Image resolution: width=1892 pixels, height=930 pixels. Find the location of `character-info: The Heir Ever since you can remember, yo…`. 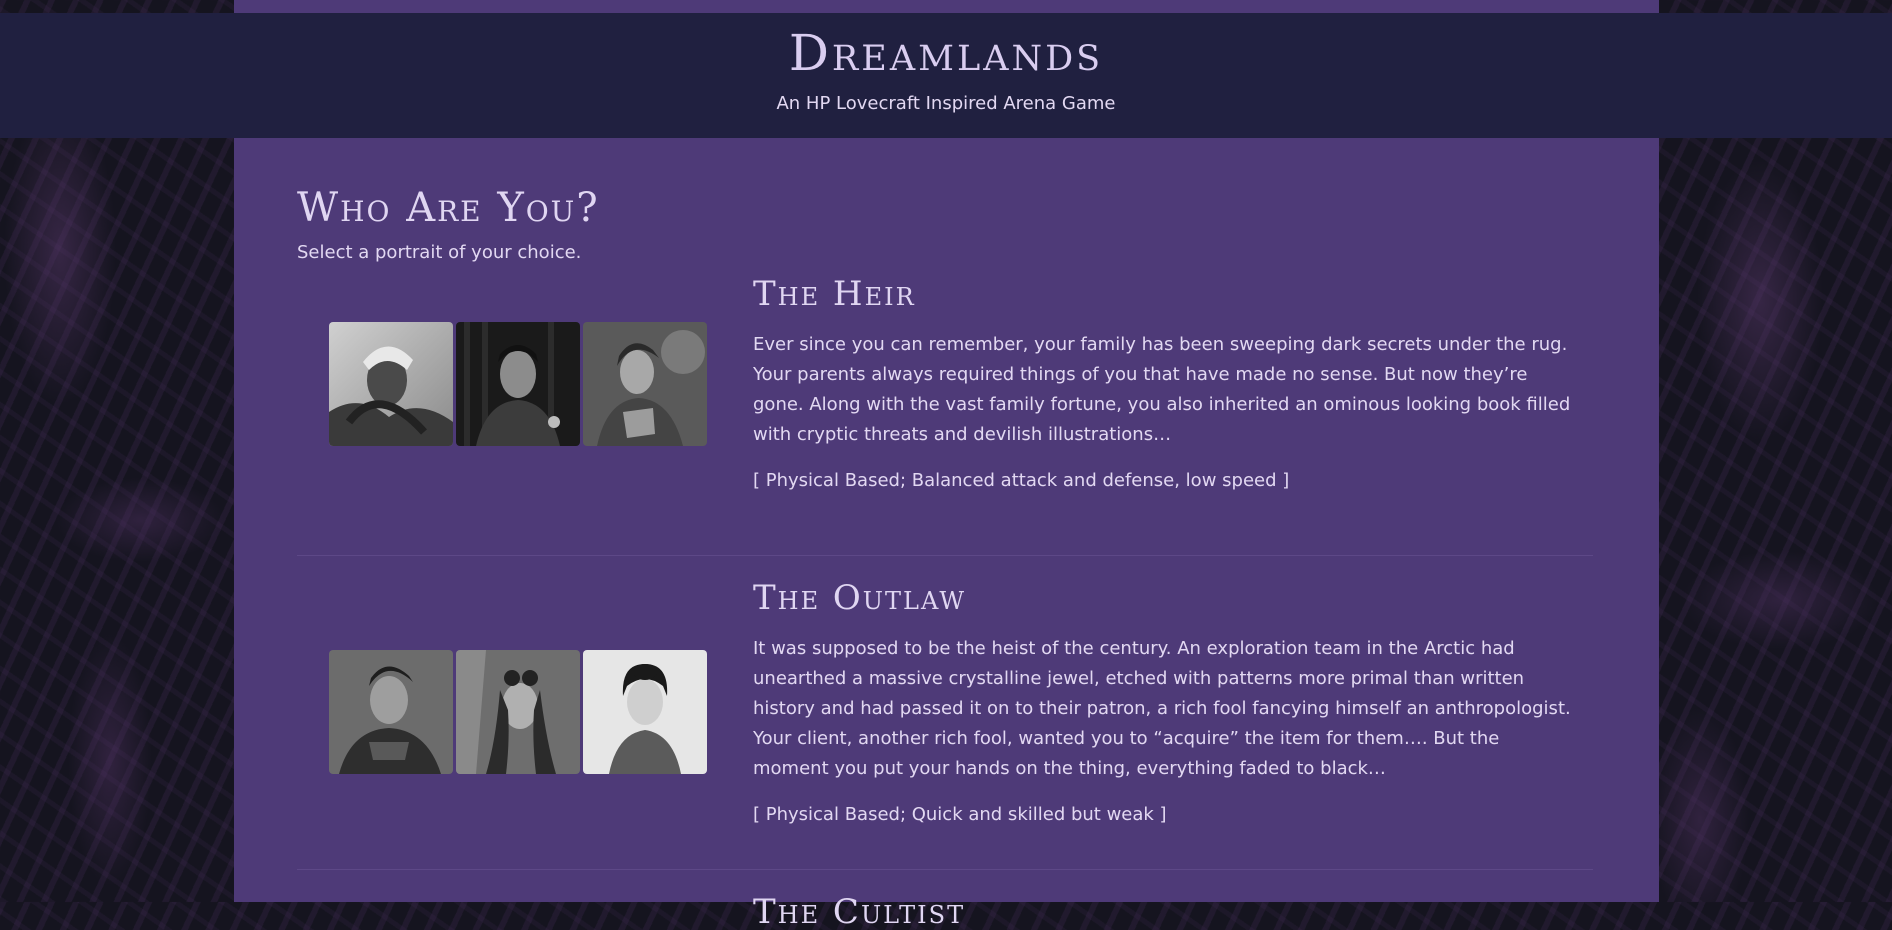

character-info: The Heir Ever since you can remember, yo… is located at coordinates (1163, 383).